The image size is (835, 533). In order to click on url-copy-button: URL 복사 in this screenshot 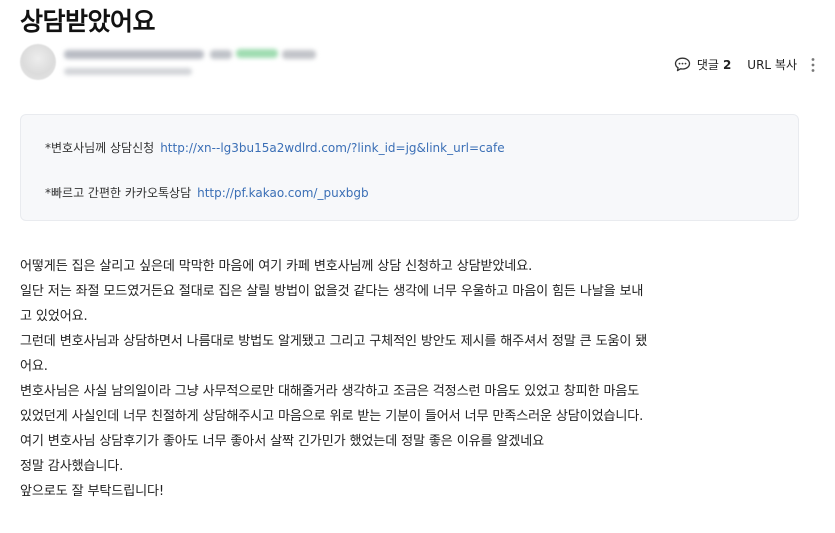, I will do `click(772, 64)`.